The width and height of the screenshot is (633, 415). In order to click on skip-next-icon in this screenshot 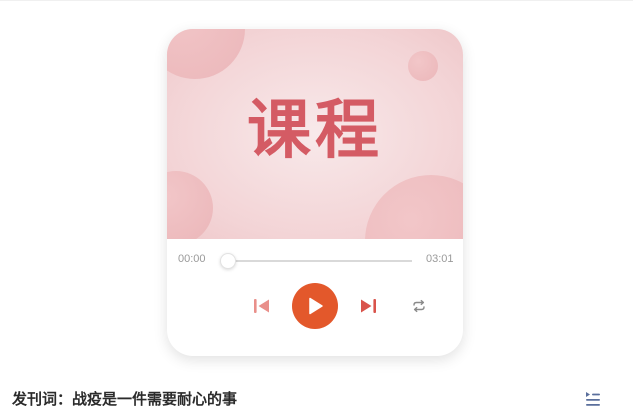, I will do `click(368, 306)`.